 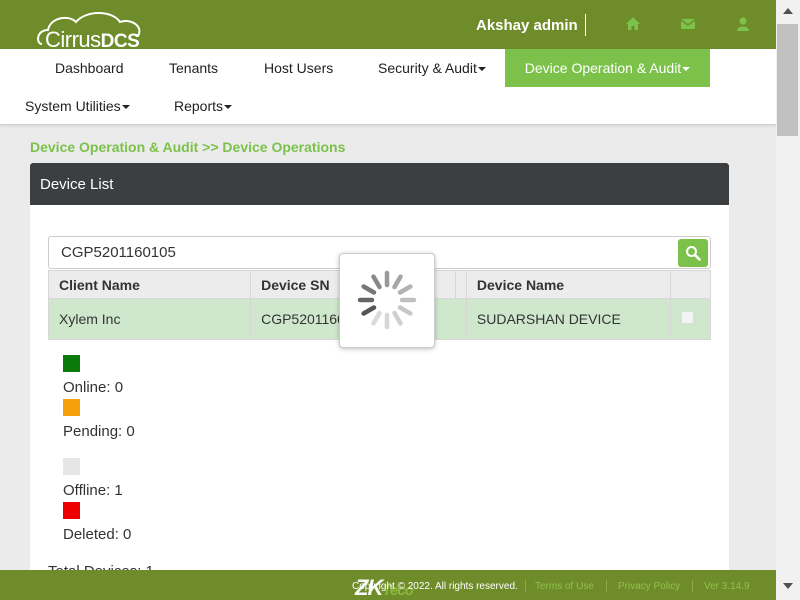 I want to click on user-name: Akshay admin, so click(x=527, y=25).